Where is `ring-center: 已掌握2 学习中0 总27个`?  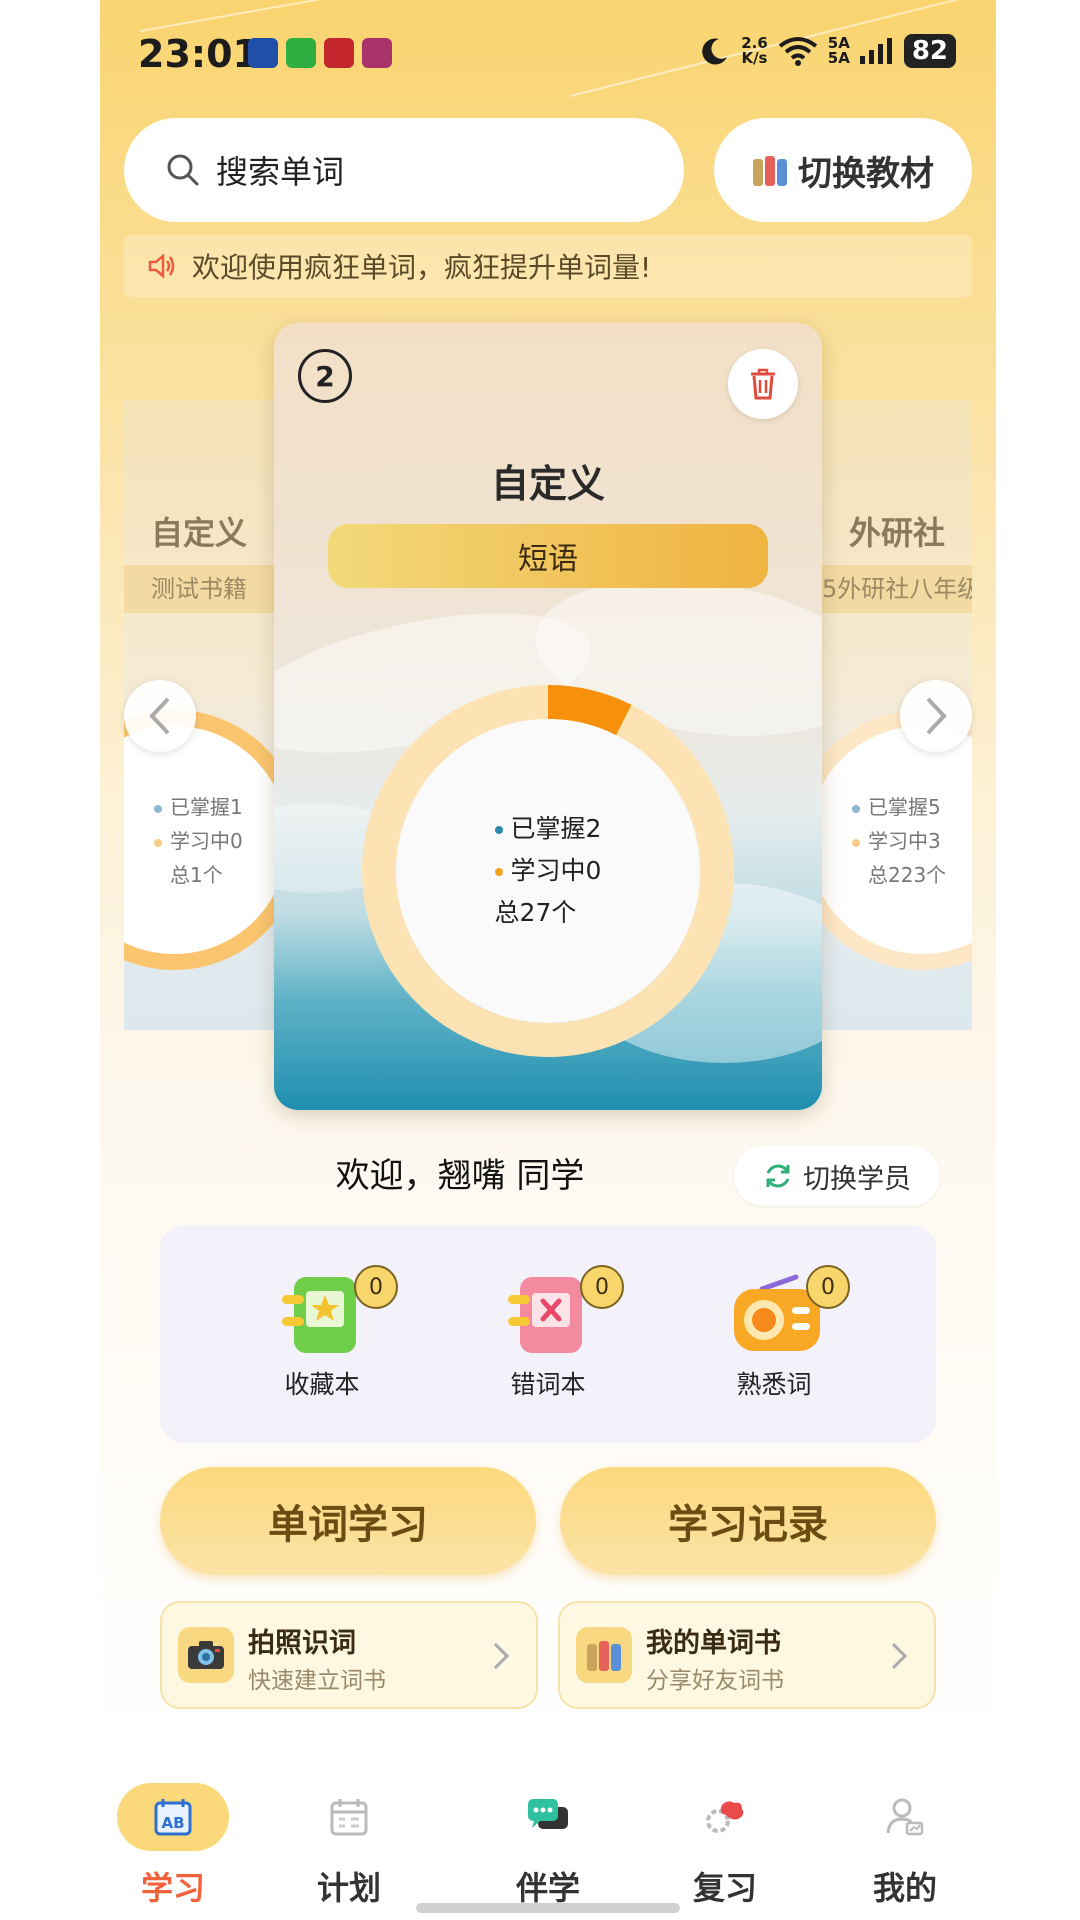
ring-center: 已掌握2 学习中0 总27个 is located at coordinates (548, 871).